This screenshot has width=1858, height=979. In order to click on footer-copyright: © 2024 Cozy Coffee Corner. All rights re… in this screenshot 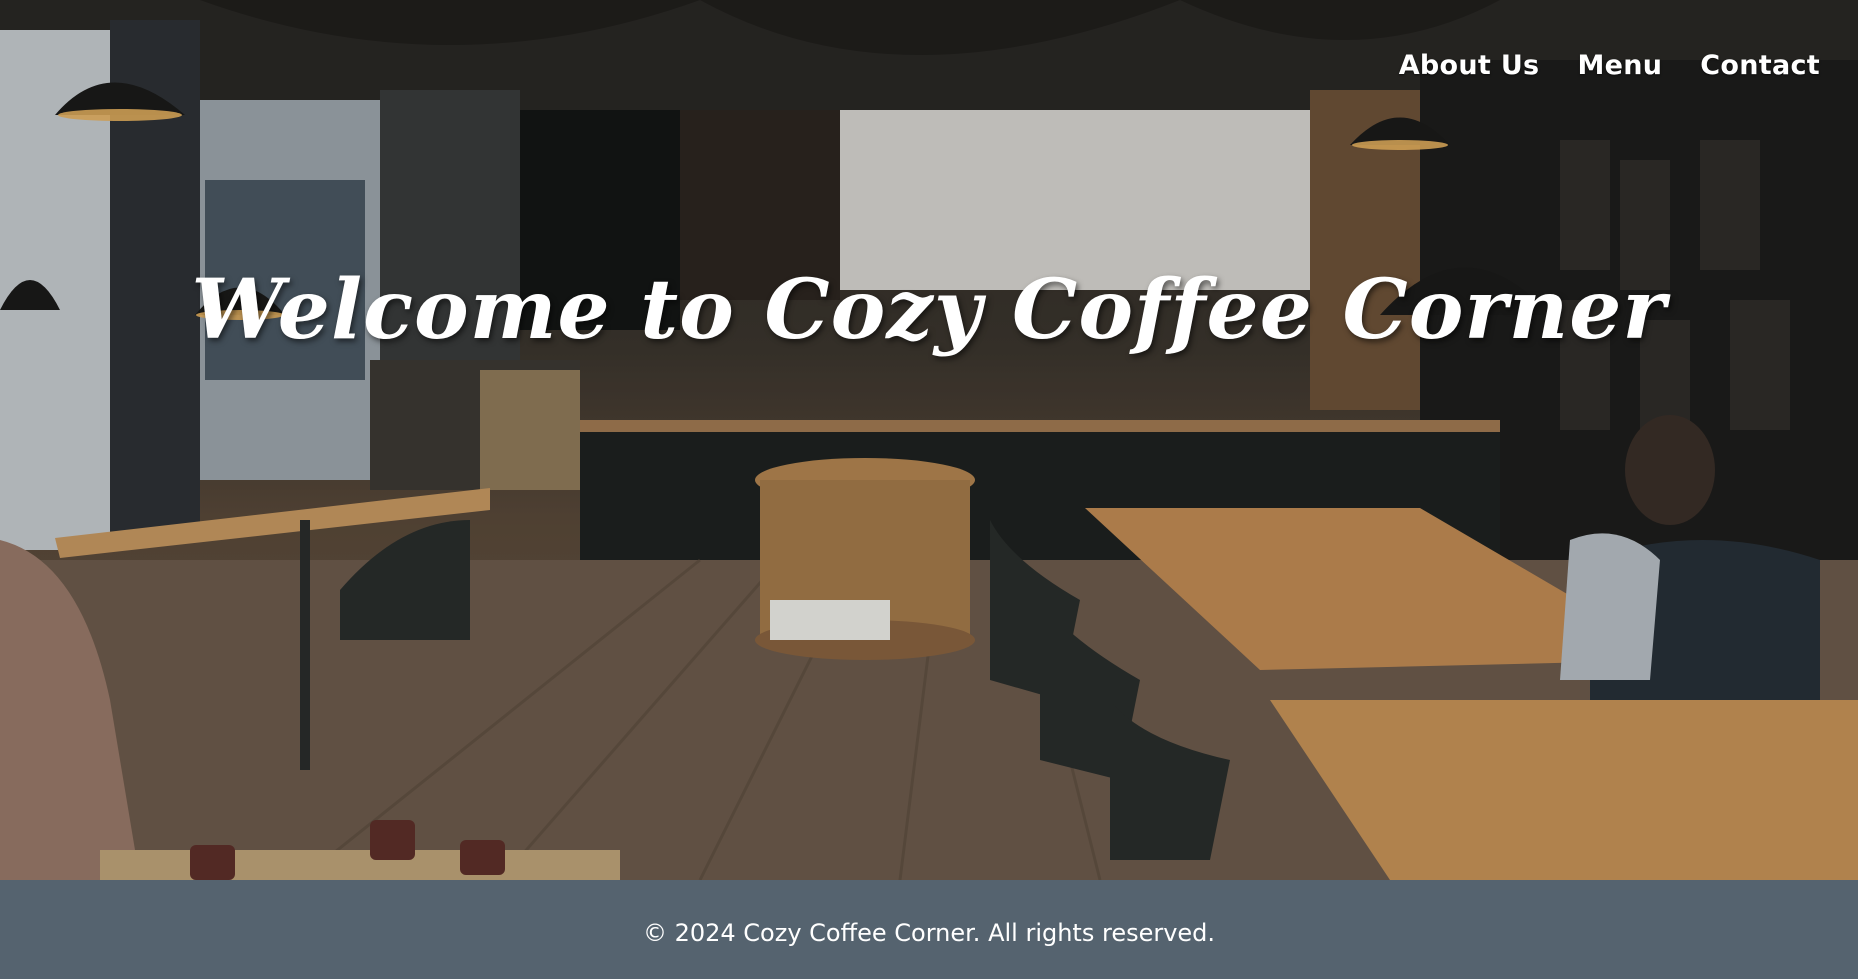, I will do `click(929, 932)`.